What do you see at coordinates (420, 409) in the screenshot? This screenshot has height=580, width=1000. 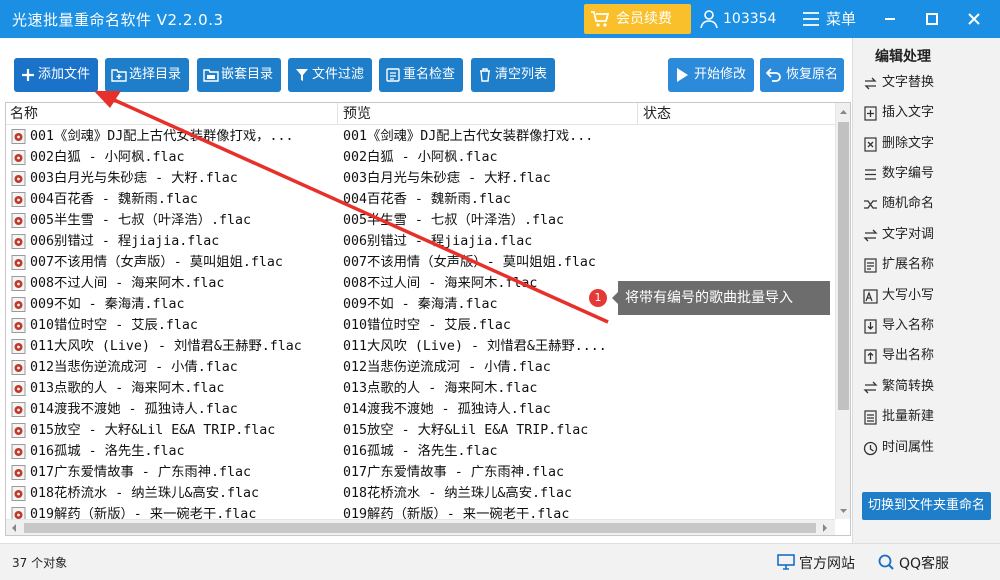 I see `table-row: 014渡我不渡她 - 孤独诗人.flac 014渡我不渡她 - 孤独诗人.flac` at bounding box center [420, 409].